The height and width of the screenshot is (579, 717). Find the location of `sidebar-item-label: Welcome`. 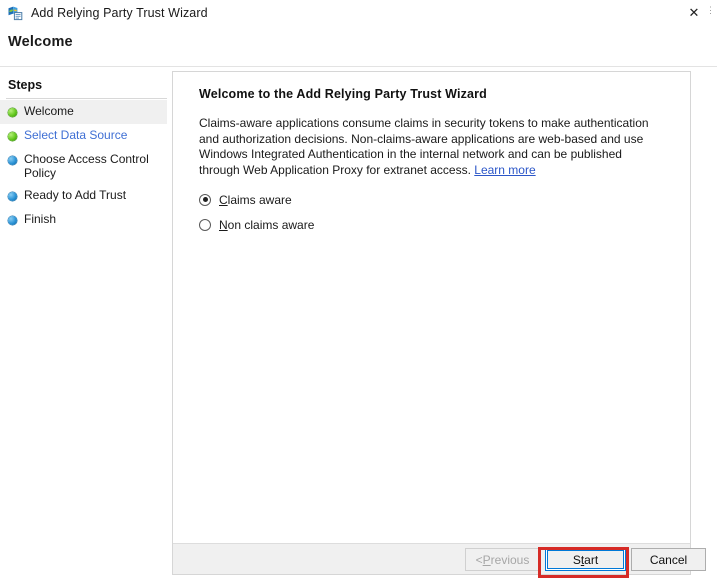

sidebar-item-label: Welcome is located at coordinates (49, 111).